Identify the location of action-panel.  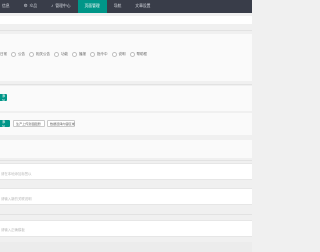
(126, 98).